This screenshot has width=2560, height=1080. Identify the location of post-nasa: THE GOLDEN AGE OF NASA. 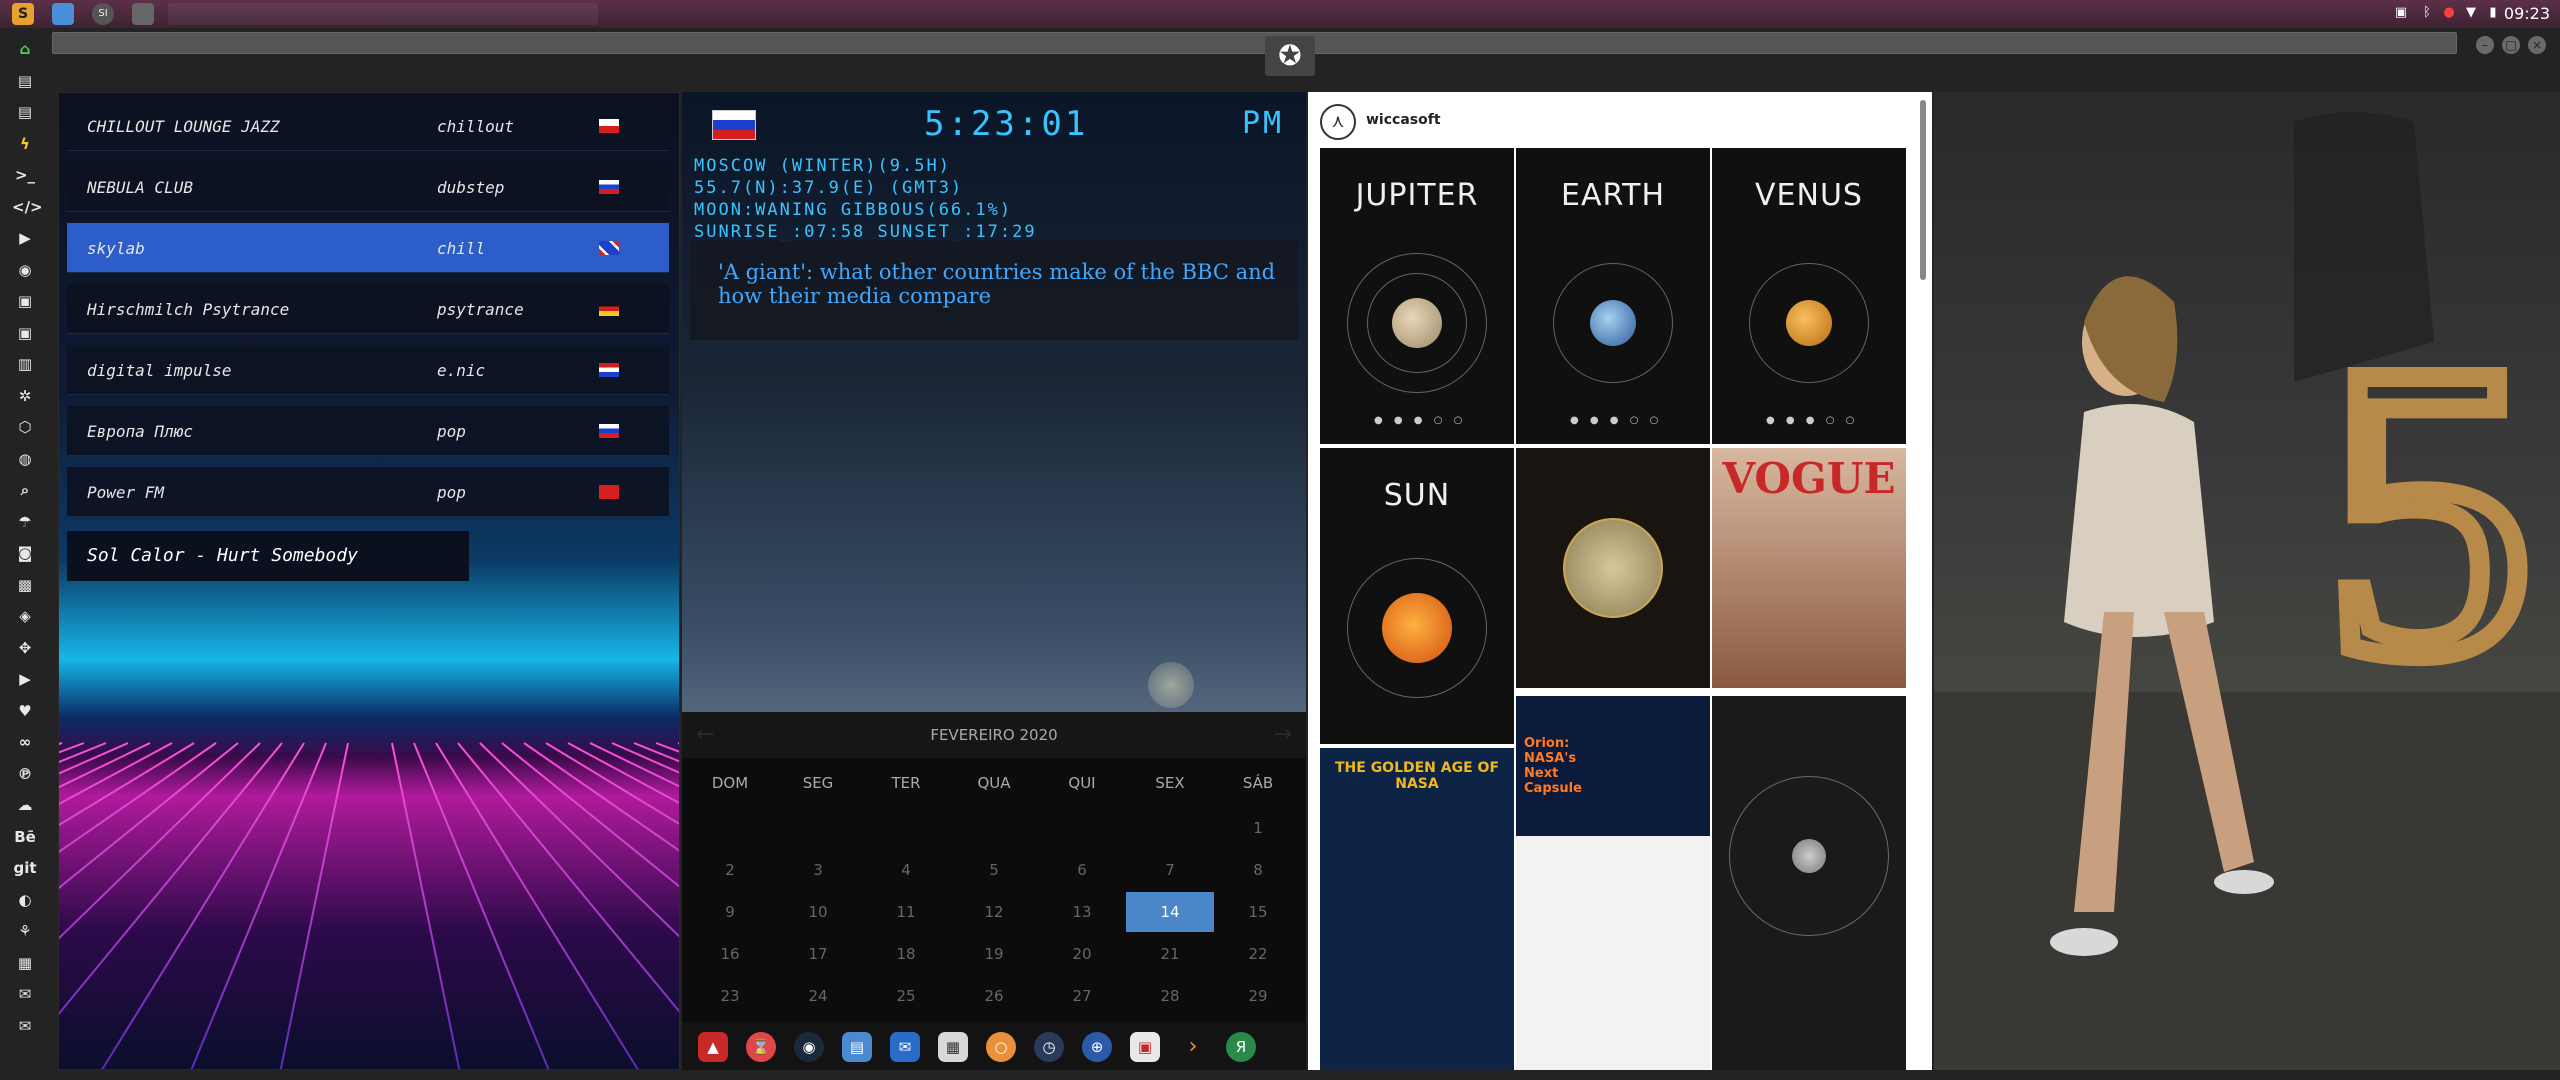
(1417, 909).